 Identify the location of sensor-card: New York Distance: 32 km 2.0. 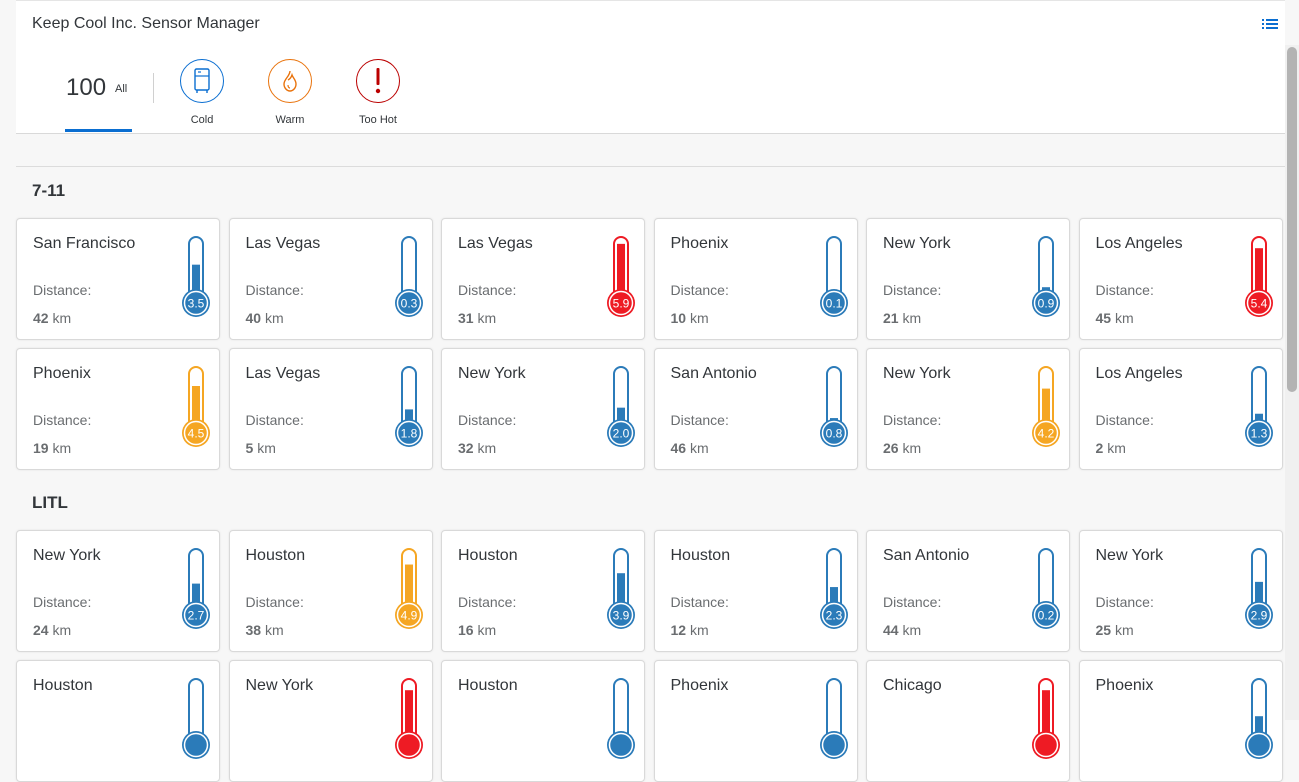
(543, 409).